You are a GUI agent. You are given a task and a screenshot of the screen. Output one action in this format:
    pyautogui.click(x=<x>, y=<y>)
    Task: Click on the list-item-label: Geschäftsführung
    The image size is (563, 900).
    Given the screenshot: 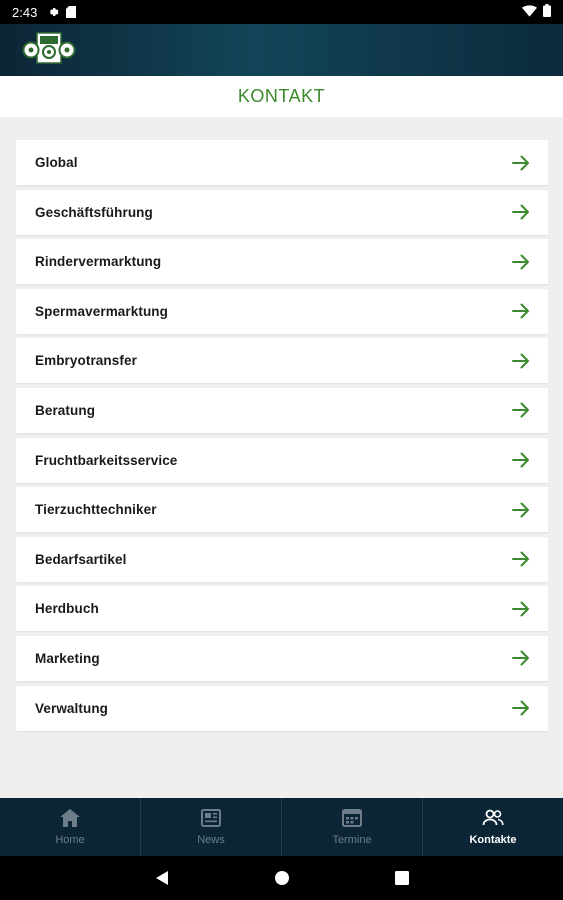 What is the action you would take?
    pyautogui.click(x=94, y=212)
    